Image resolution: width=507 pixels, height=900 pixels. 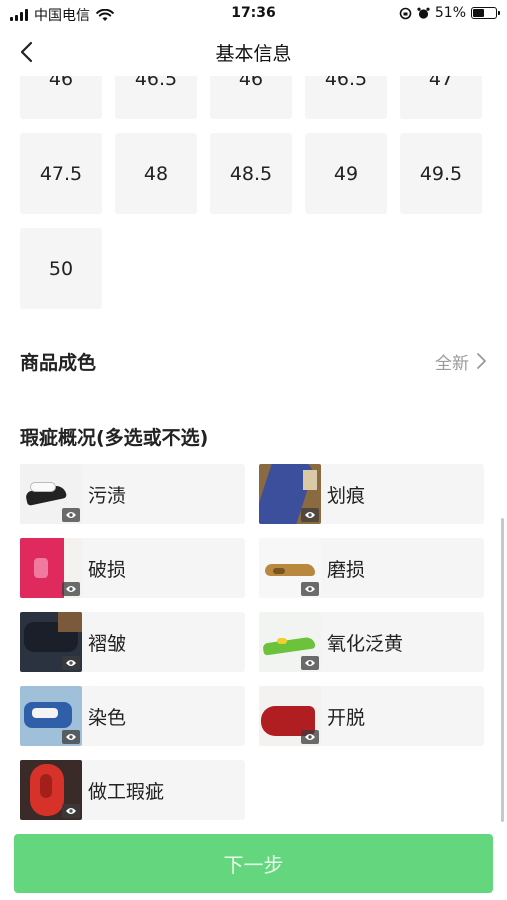 I want to click on size-row: 46 46.5 46 46.5 47, so click(x=255, y=97).